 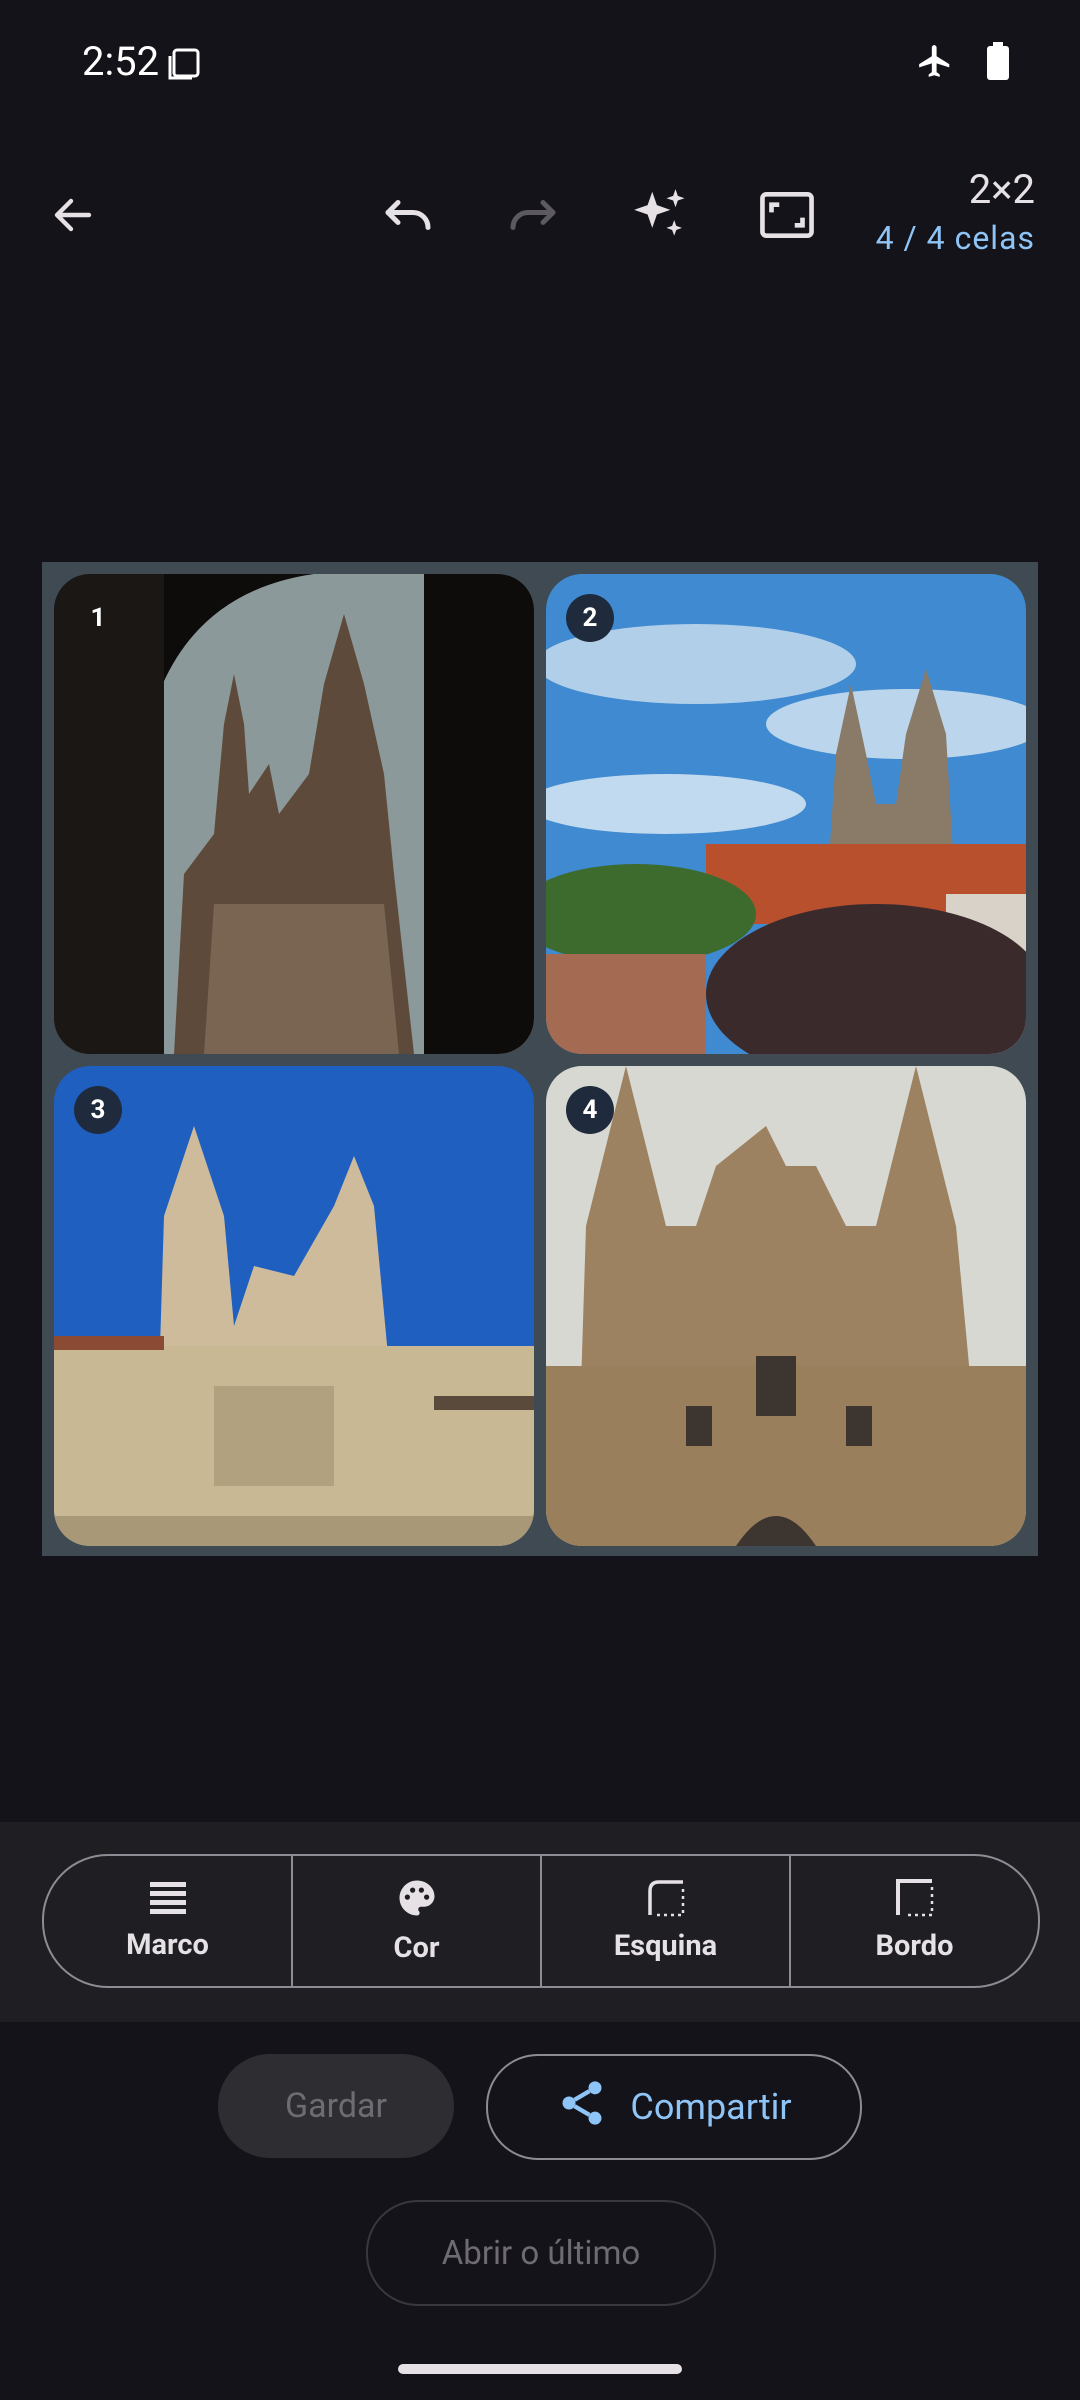 I want to click on cell-number-badge: 1, so click(x=98, y=618).